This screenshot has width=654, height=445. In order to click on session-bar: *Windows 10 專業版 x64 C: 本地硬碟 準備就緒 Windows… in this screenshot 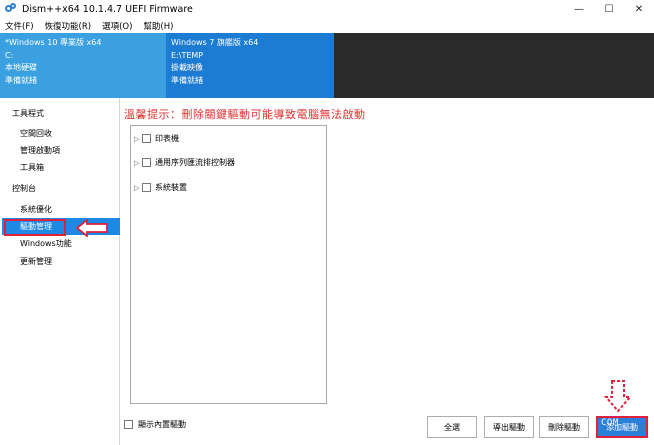, I will do `click(327, 65)`.